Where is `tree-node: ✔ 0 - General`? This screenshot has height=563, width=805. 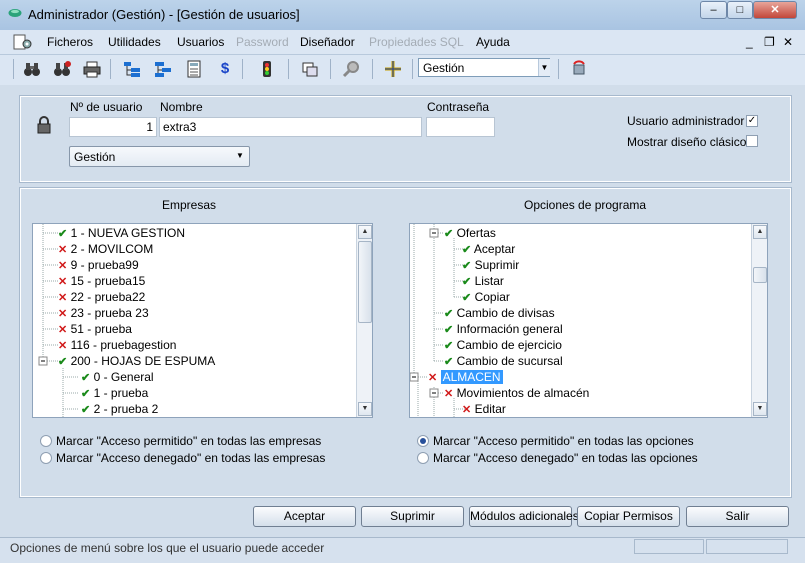
tree-node: ✔ 0 - General is located at coordinates (117, 377).